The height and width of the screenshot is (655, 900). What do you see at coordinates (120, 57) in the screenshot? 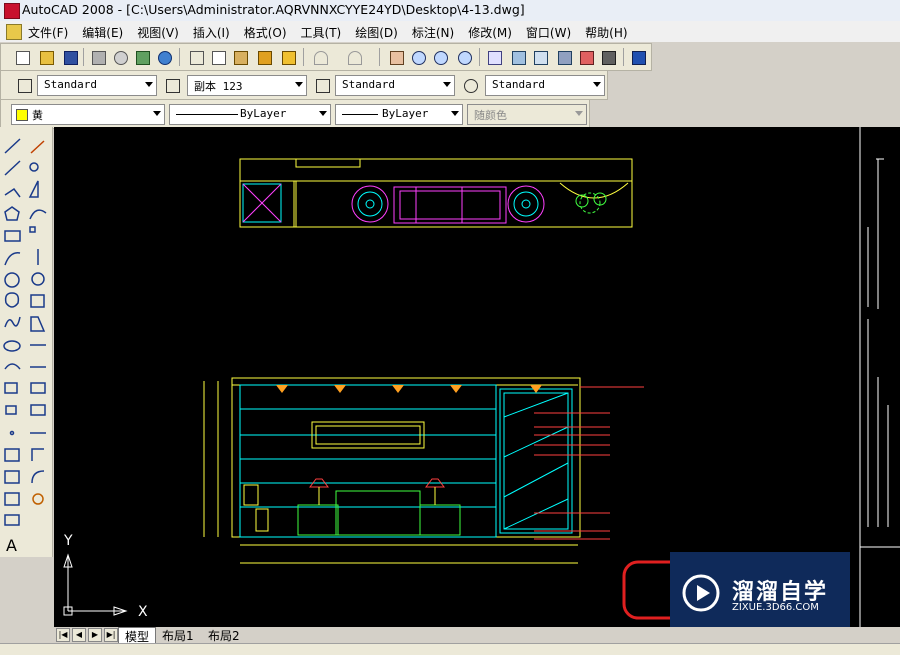
I see `plot-preview-icon` at bounding box center [120, 57].